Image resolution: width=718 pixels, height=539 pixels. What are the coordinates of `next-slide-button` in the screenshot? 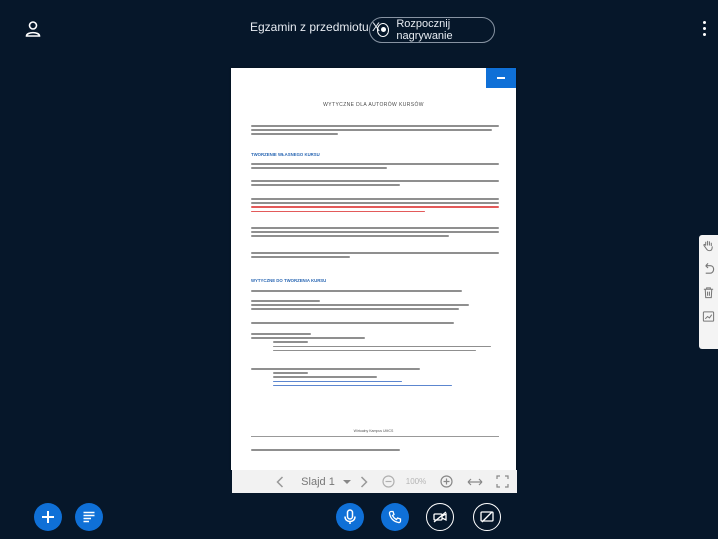 It's located at (364, 481).